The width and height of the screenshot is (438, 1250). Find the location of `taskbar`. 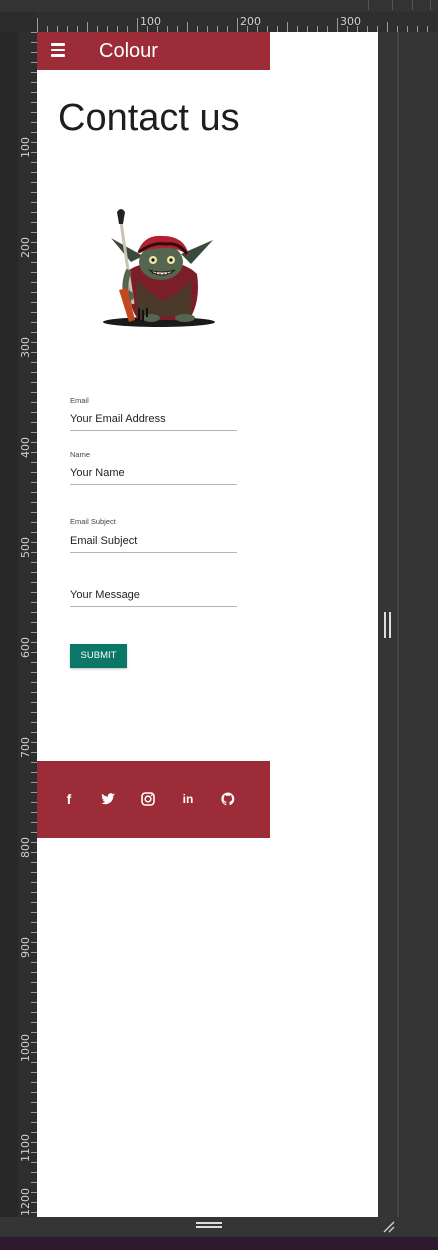

taskbar is located at coordinates (219, 1243).